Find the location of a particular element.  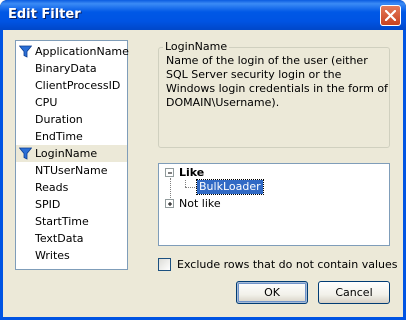

condition-not-like-label: Not like is located at coordinates (200, 204).